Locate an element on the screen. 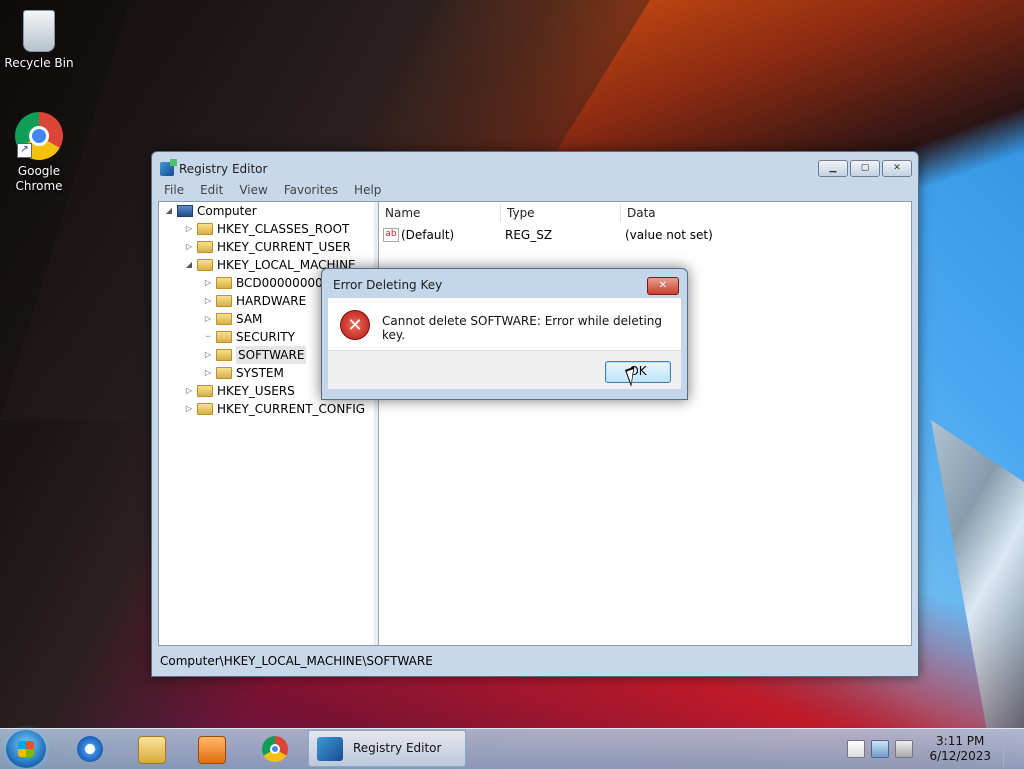 Image resolution: width=1024 pixels, height=769 pixels. dialog-close-button: ✕ is located at coordinates (663, 286).